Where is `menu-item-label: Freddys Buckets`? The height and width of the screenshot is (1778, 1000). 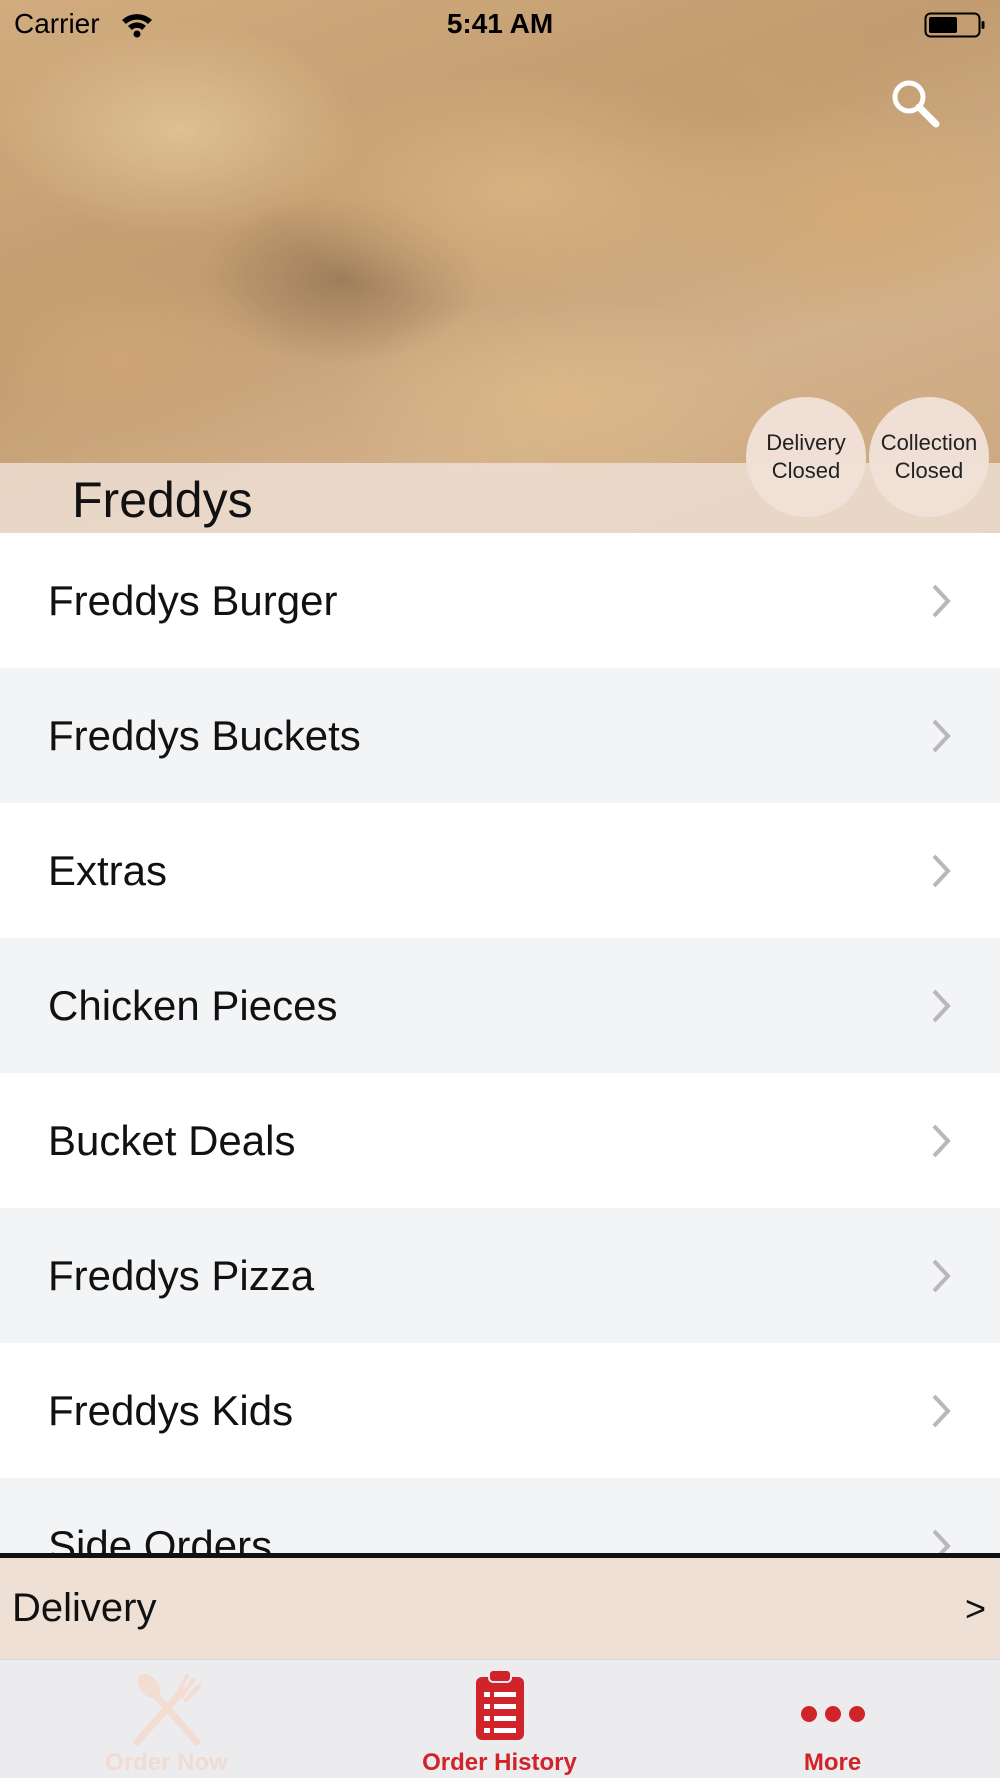 menu-item-label: Freddys Buckets is located at coordinates (204, 735).